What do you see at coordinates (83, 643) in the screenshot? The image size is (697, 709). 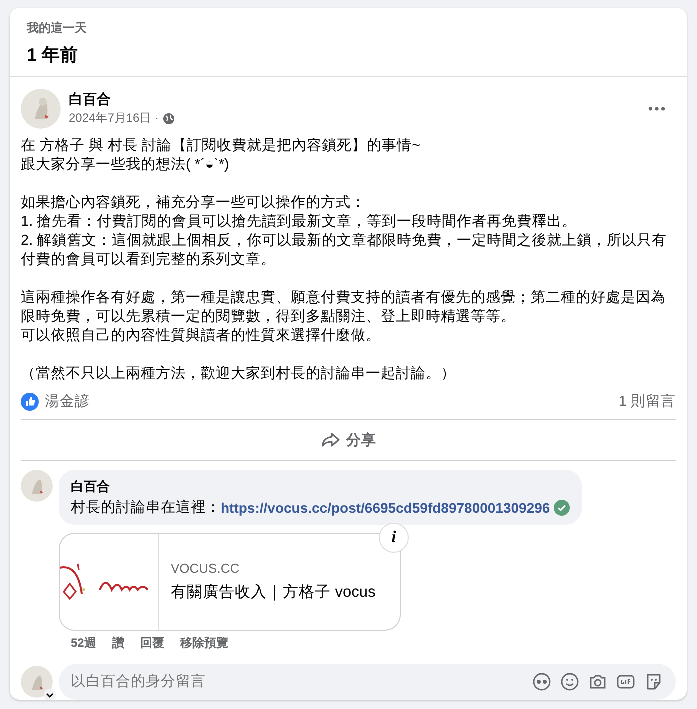 I see `comment-time: 52週` at bounding box center [83, 643].